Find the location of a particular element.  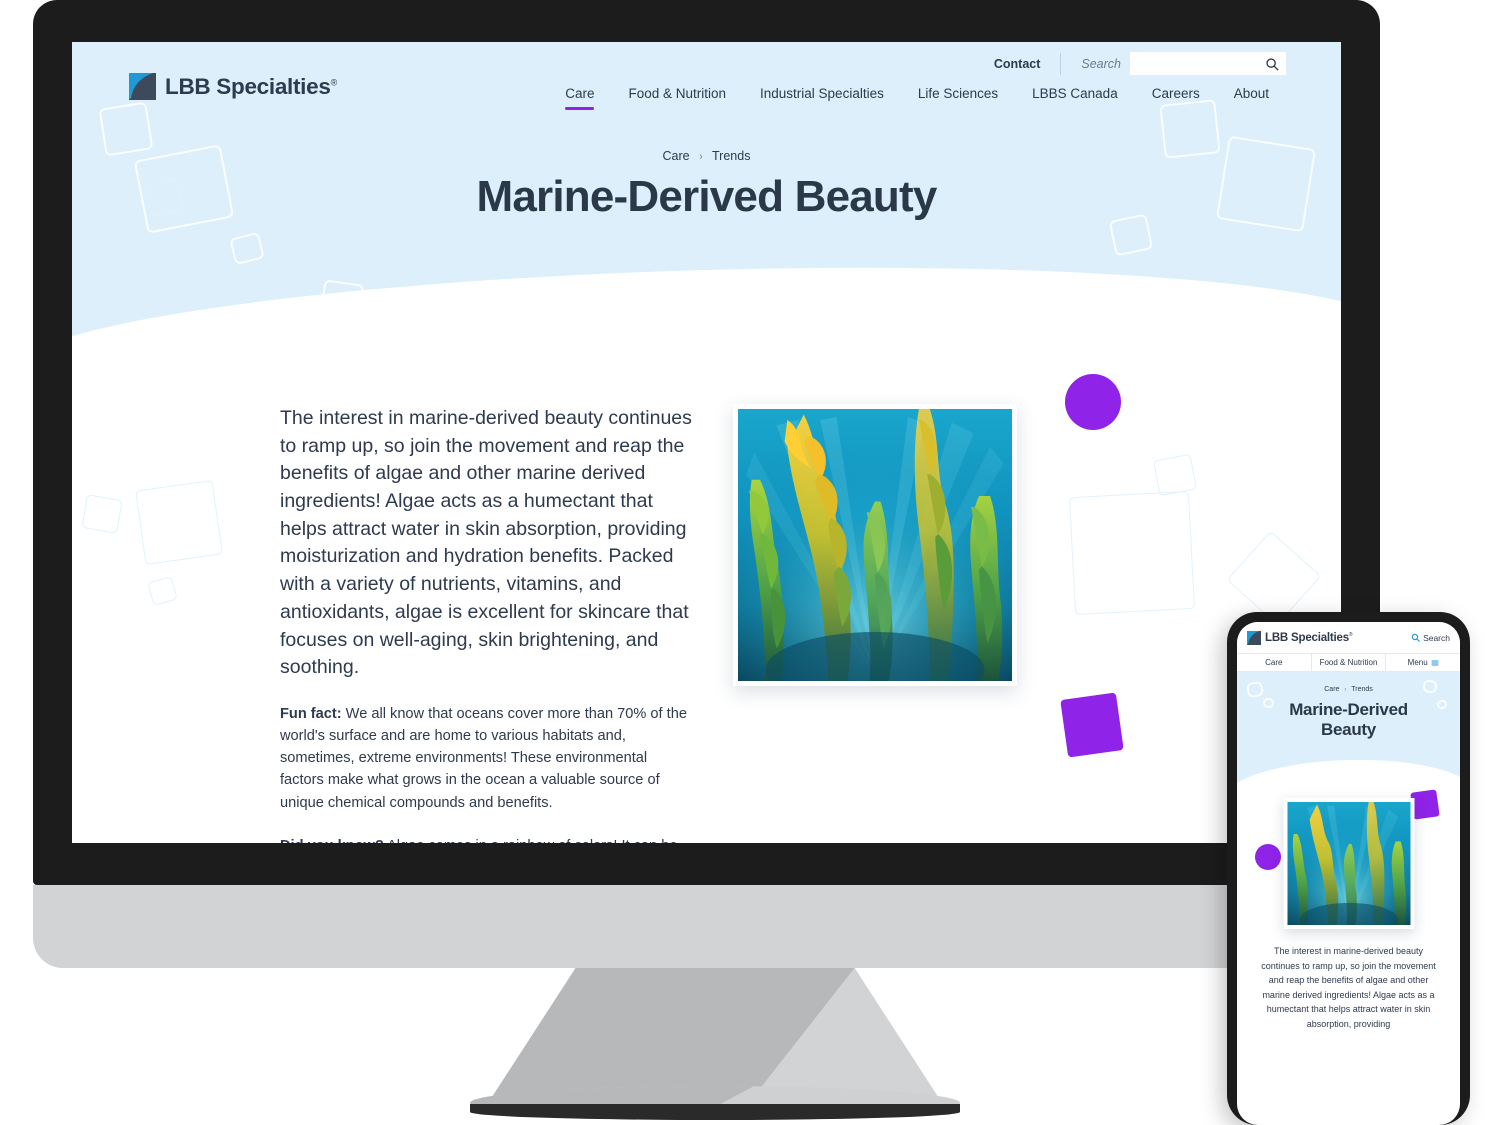

mobile-hero-bottom-curve is located at coordinates (1348, 773).